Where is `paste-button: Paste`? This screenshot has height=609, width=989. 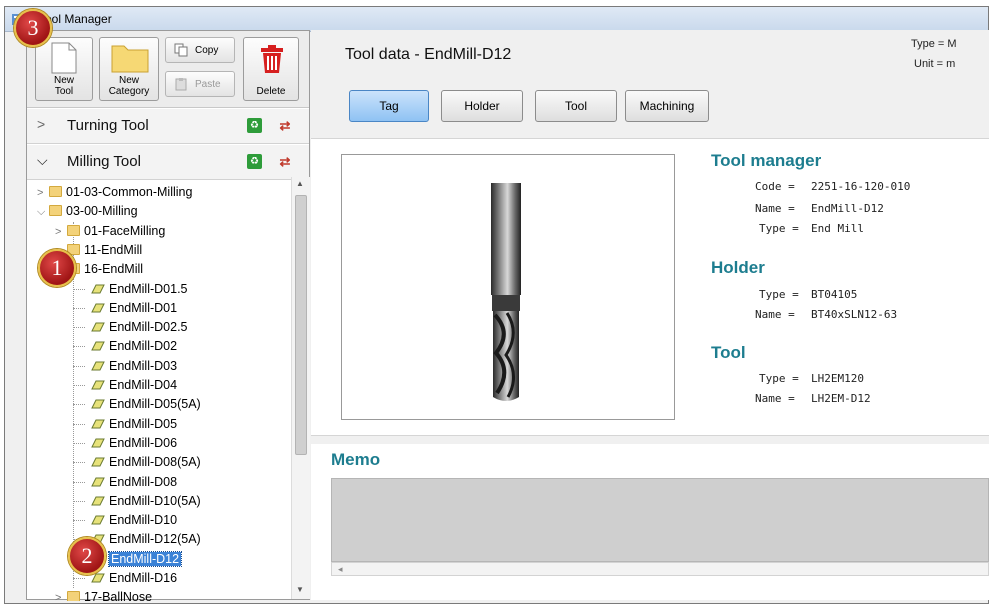 paste-button: Paste is located at coordinates (200, 84).